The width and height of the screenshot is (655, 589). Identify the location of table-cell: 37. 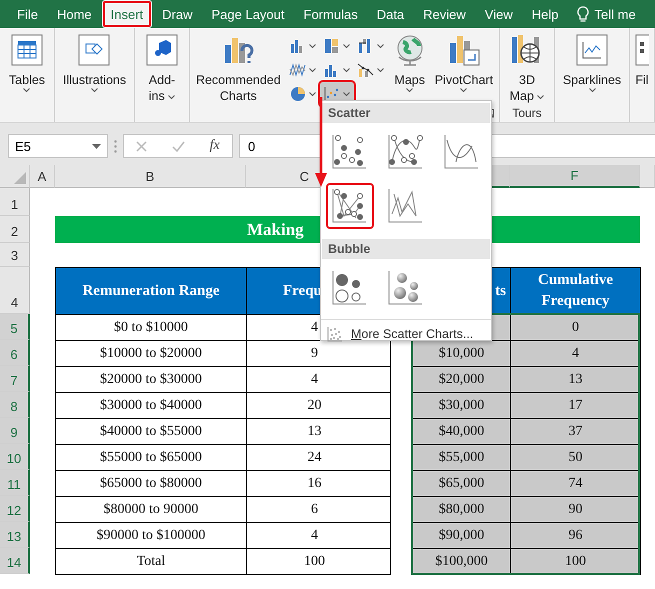
(575, 431).